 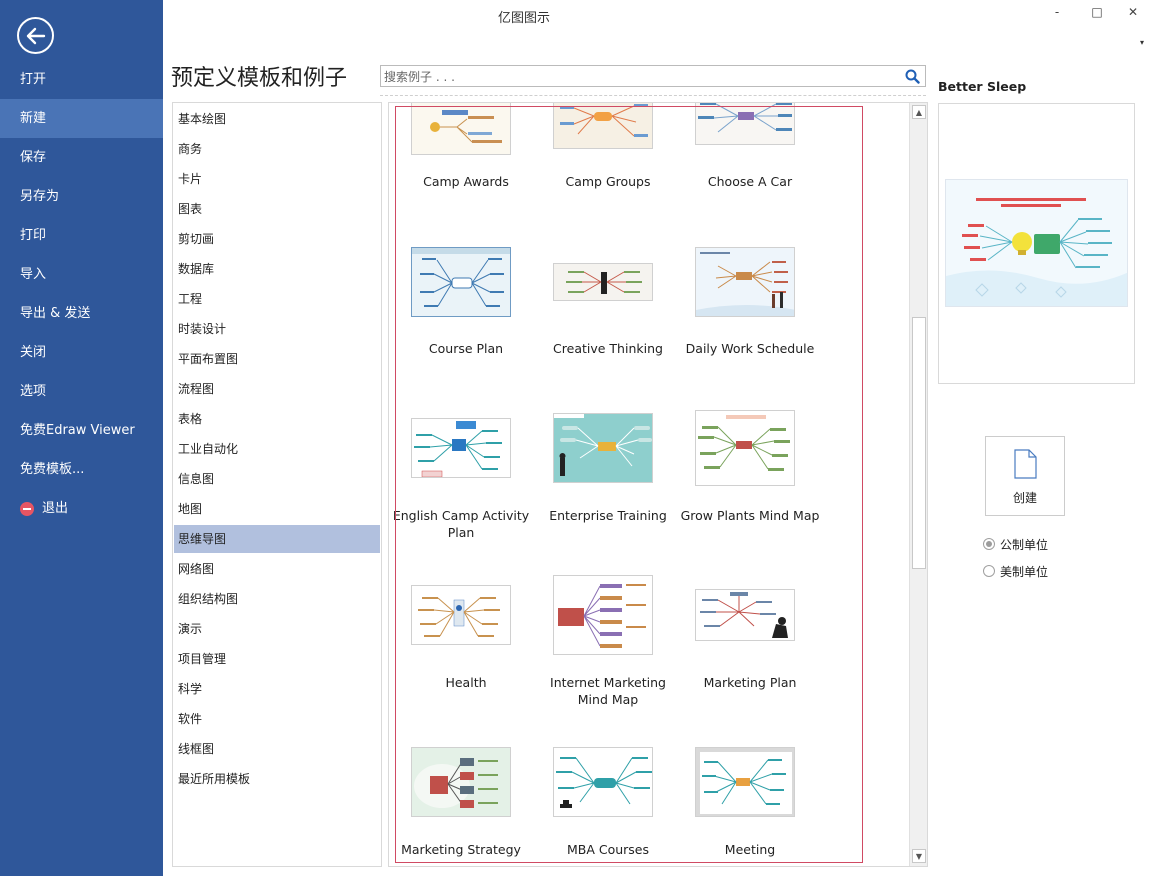 What do you see at coordinates (277, 239) in the screenshot?
I see `category-item: 剪切画` at bounding box center [277, 239].